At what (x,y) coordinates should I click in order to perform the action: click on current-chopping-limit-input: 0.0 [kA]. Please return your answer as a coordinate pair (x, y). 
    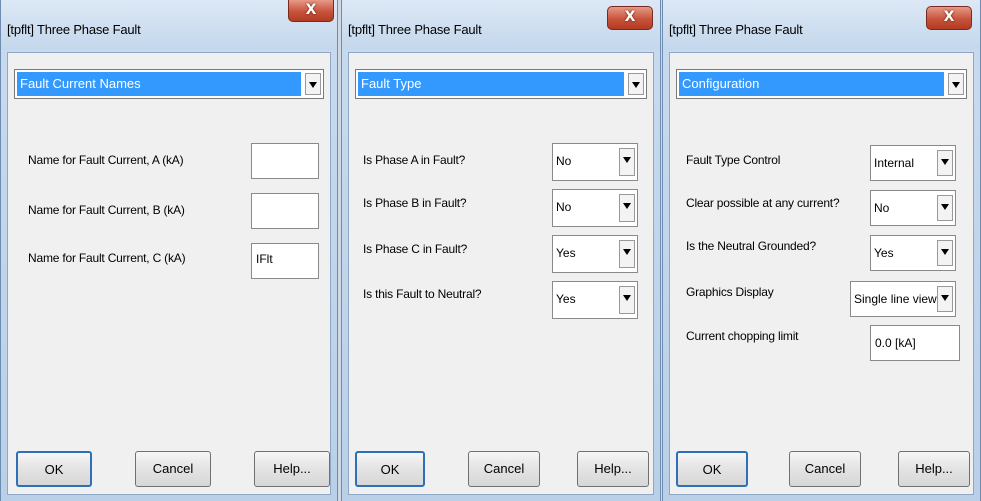
    Looking at the image, I should click on (915, 343).